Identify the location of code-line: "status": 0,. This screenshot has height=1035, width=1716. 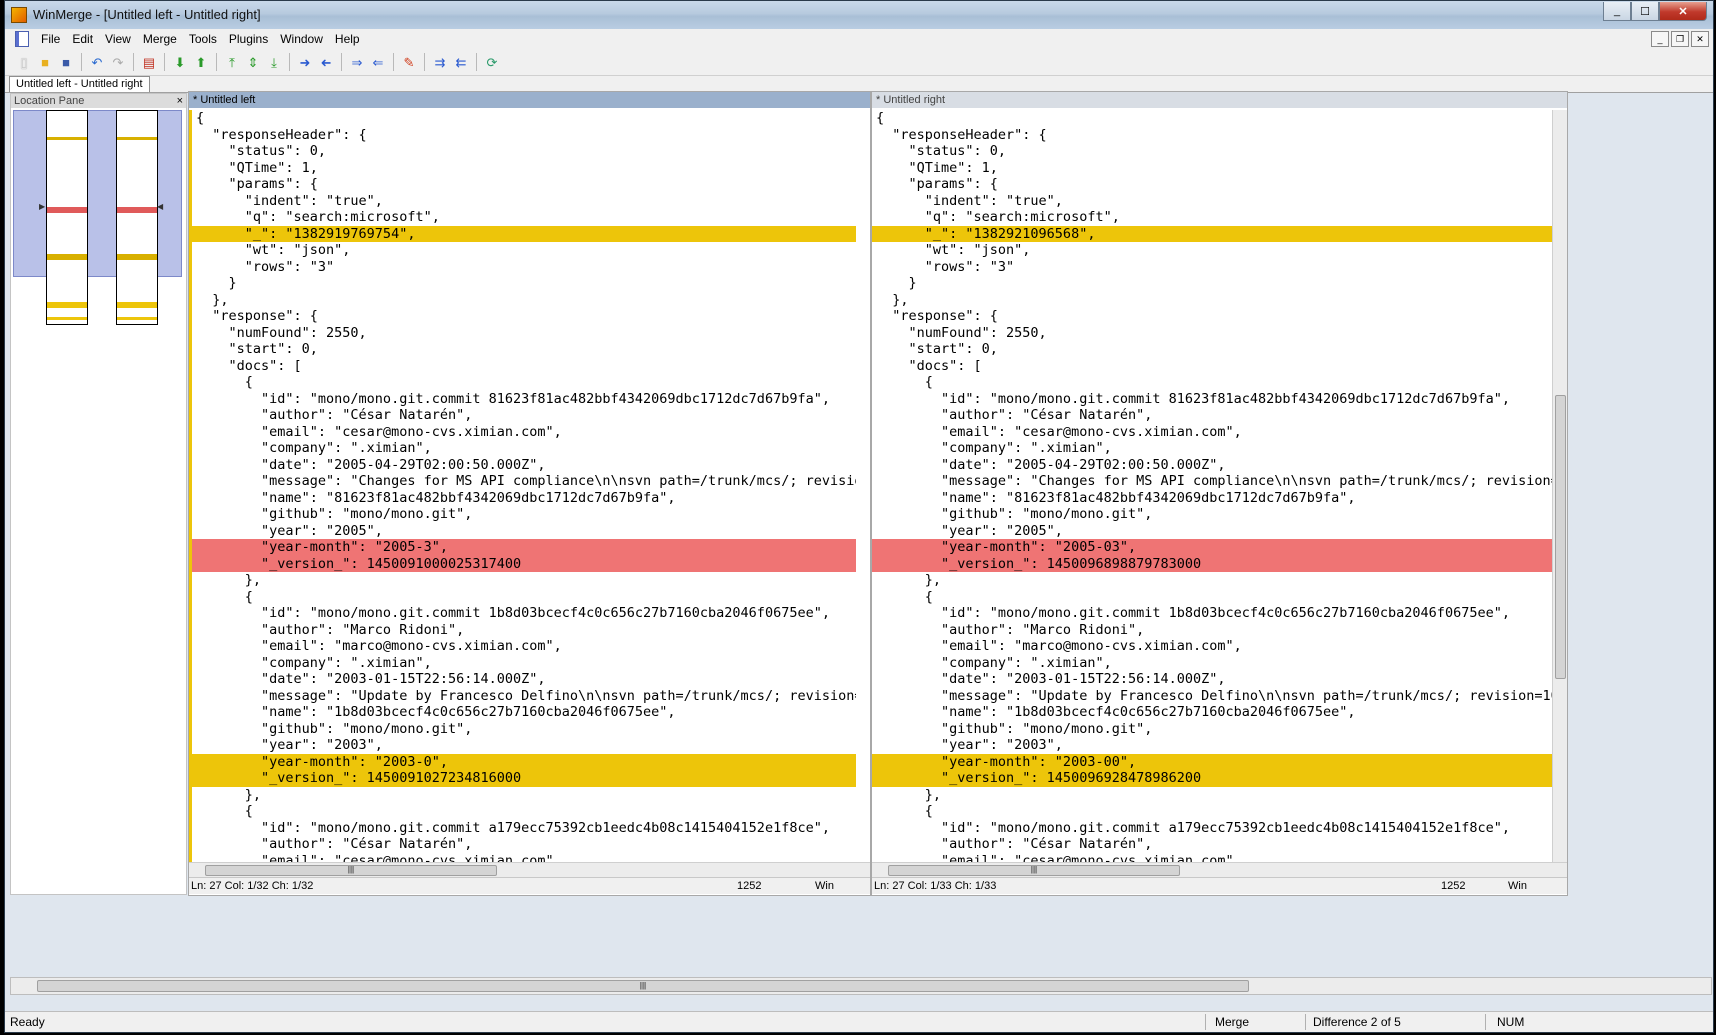
(524, 151).